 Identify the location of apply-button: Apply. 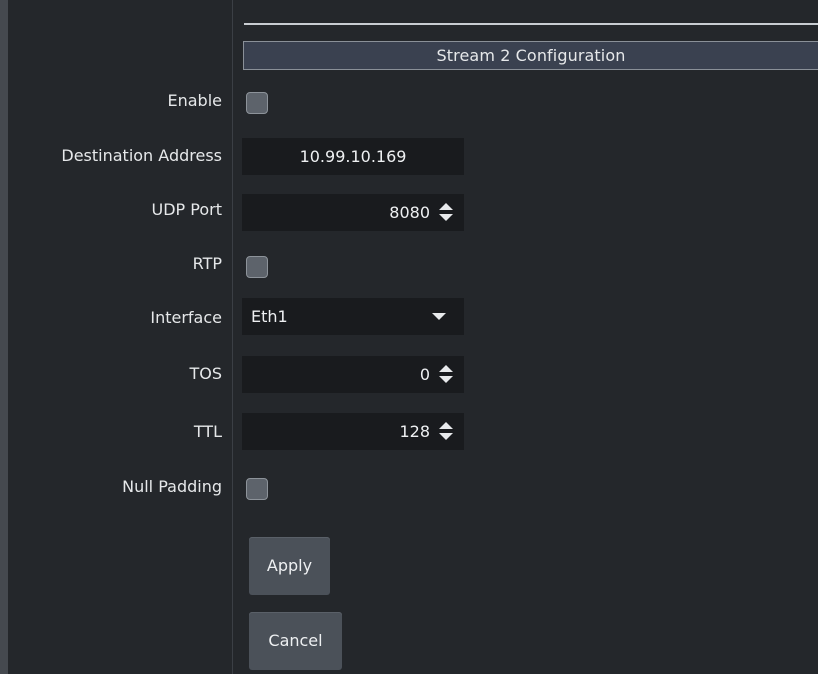
(289, 566).